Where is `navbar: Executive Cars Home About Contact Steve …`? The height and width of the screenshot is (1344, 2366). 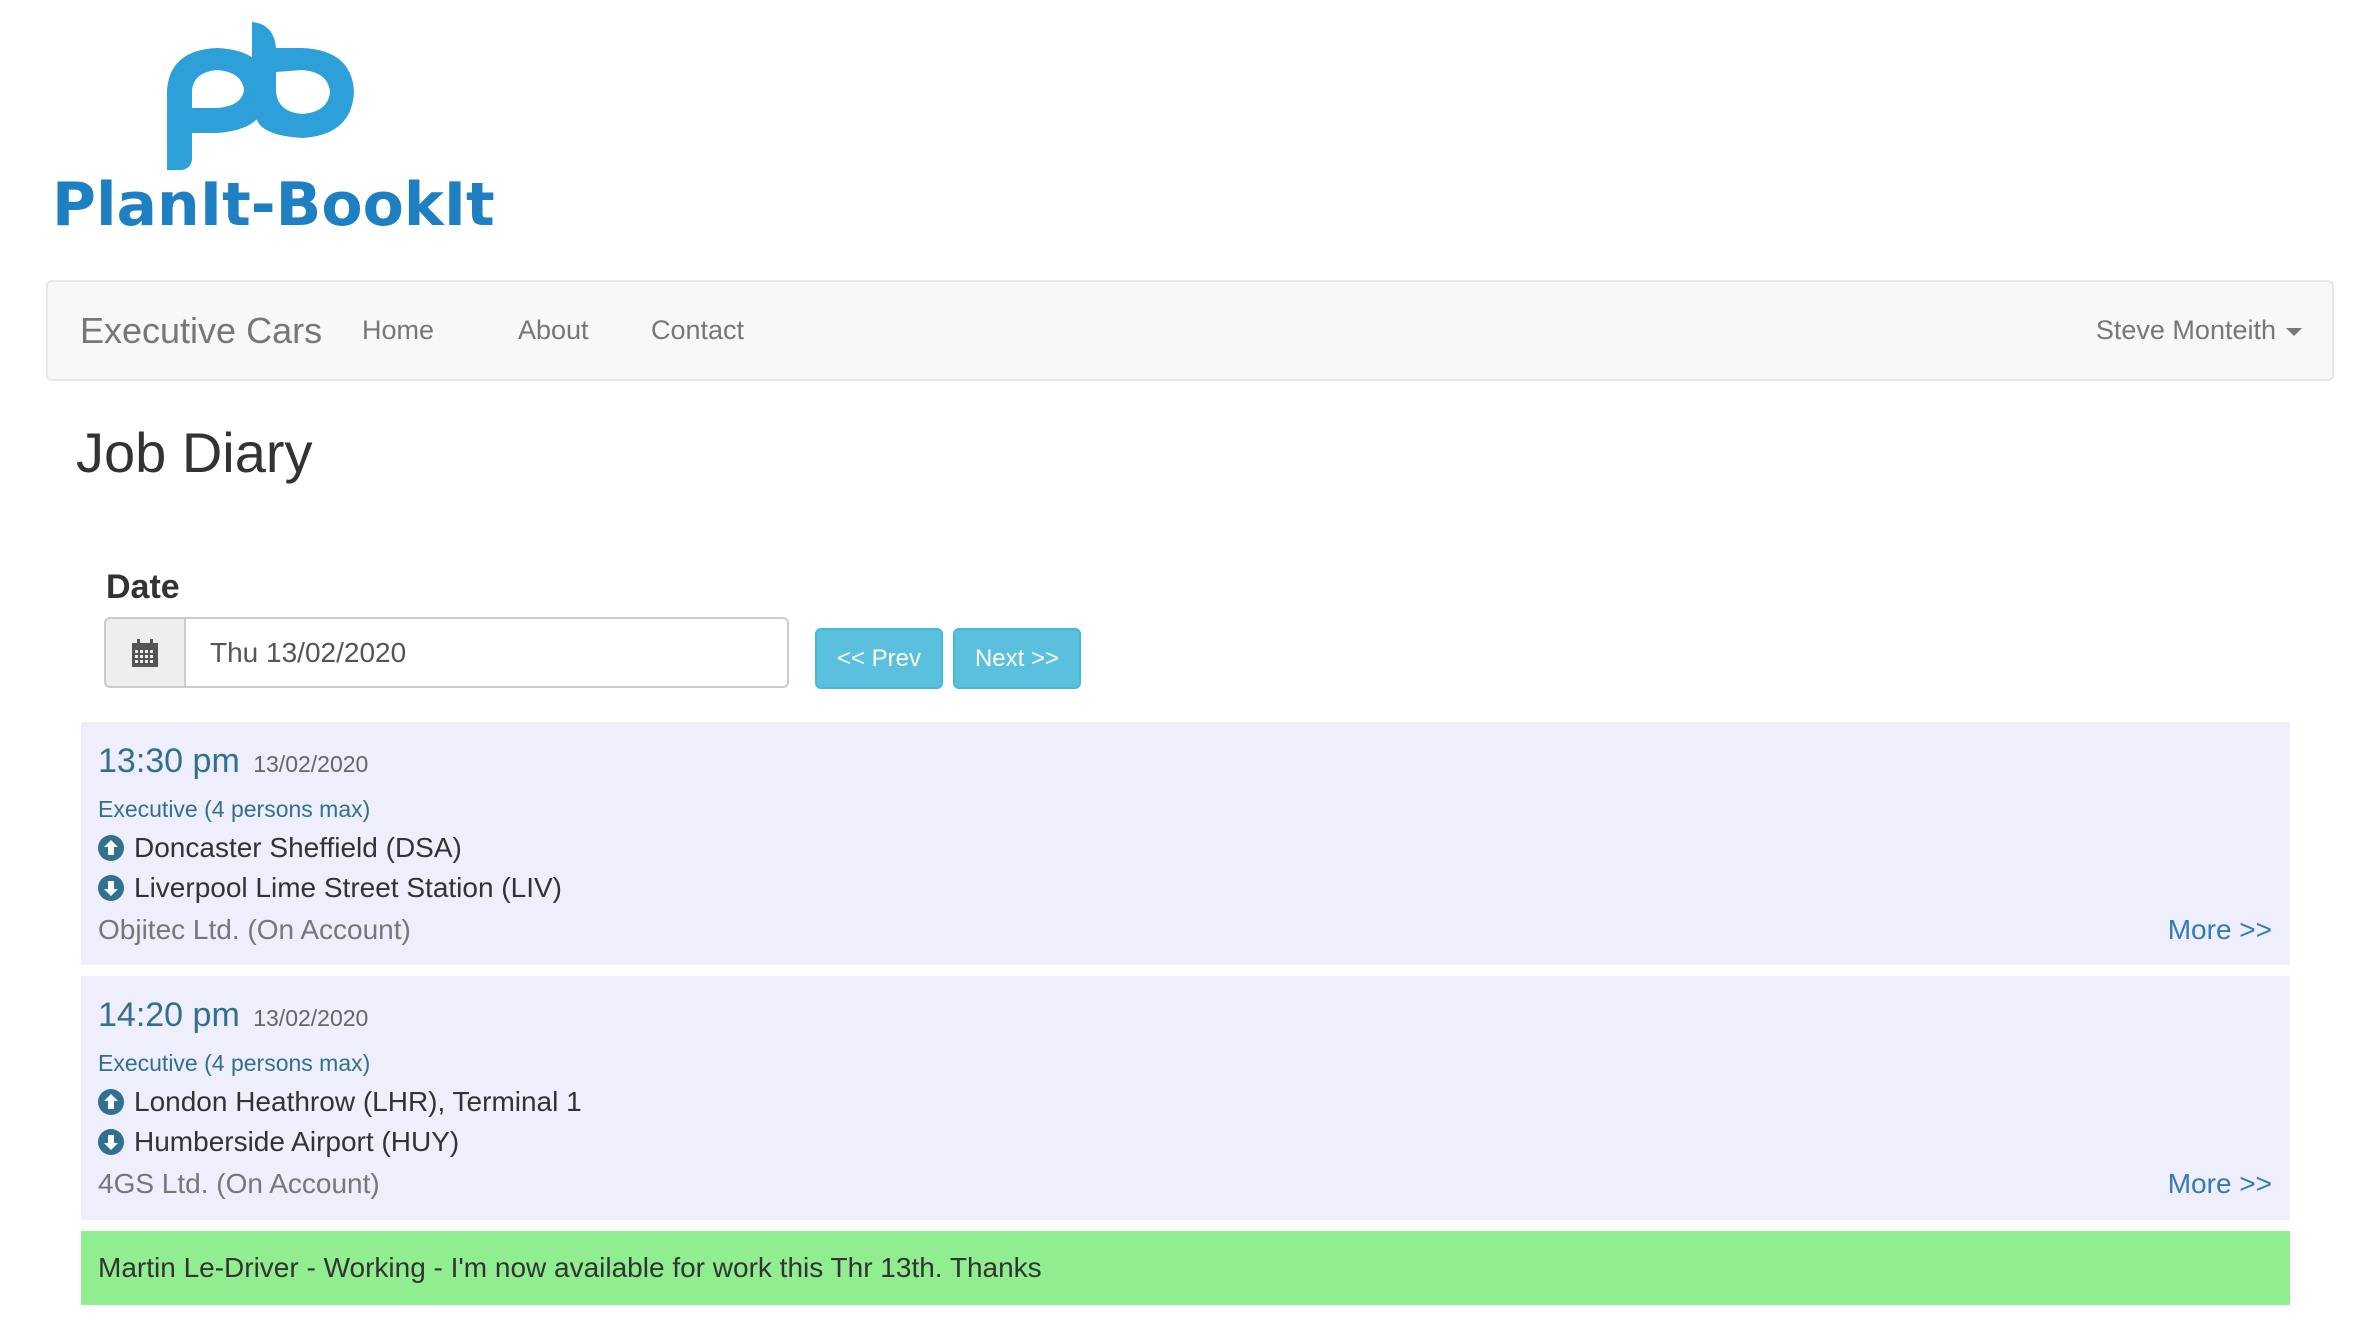
navbar: Executive Cars Home About Contact Steve … is located at coordinates (1190, 330).